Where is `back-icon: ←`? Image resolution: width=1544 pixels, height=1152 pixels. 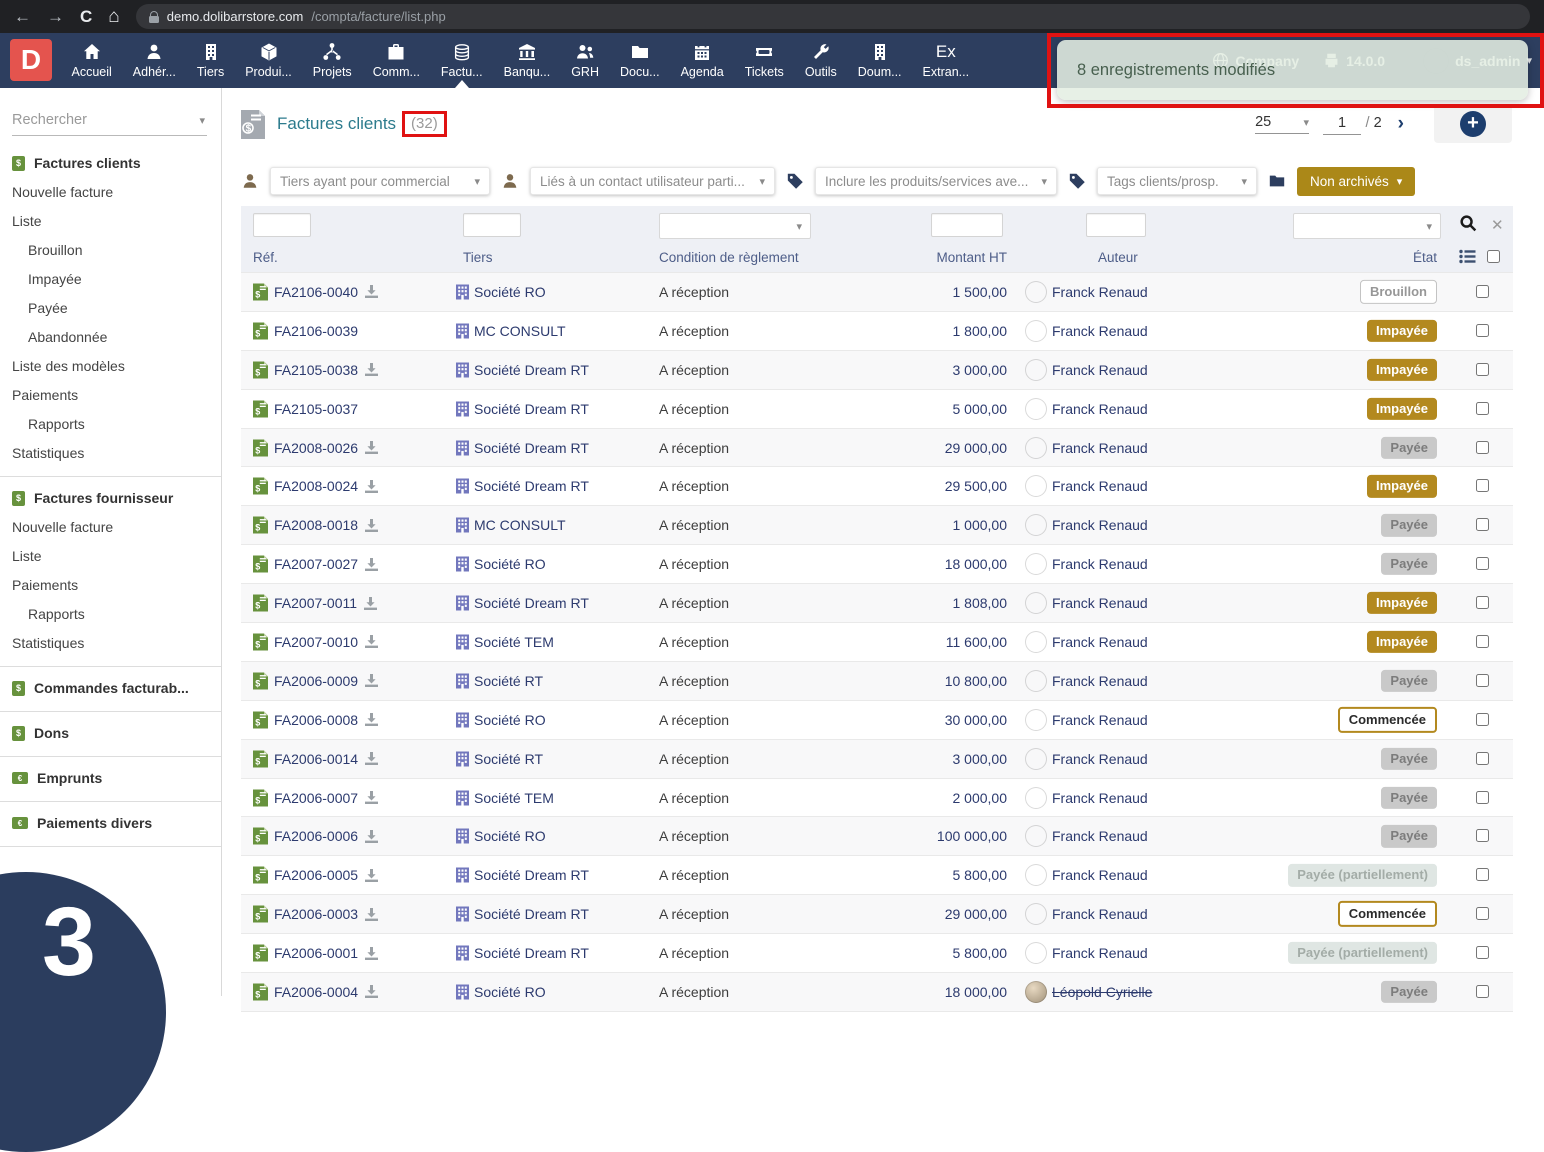
back-icon: ← is located at coordinates (22, 16).